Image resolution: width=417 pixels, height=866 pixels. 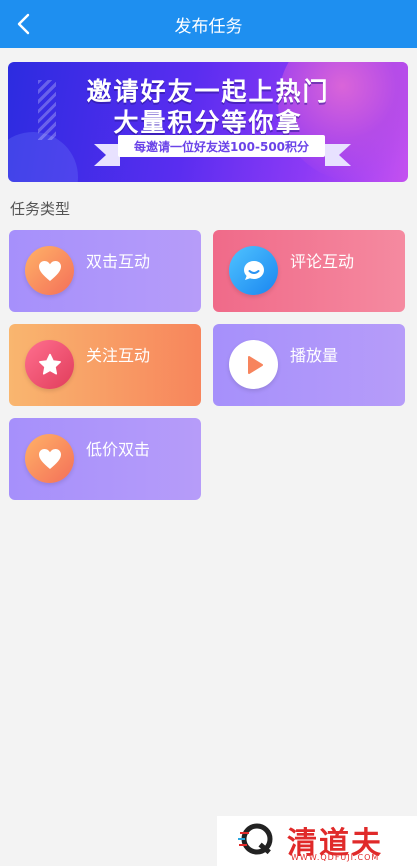 I want to click on play-icon, so click(x=253, y=364).